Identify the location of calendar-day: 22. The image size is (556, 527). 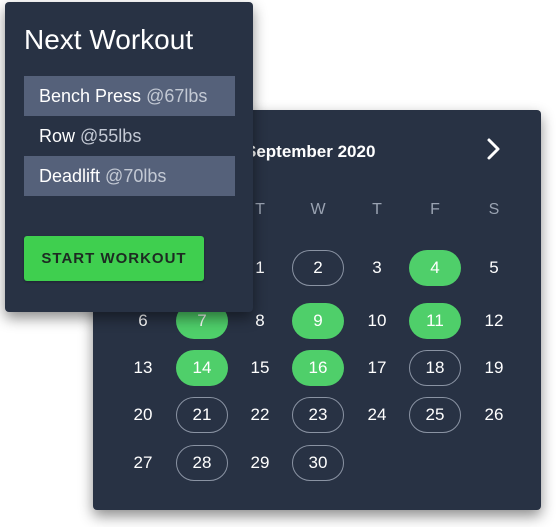
(260, 415).